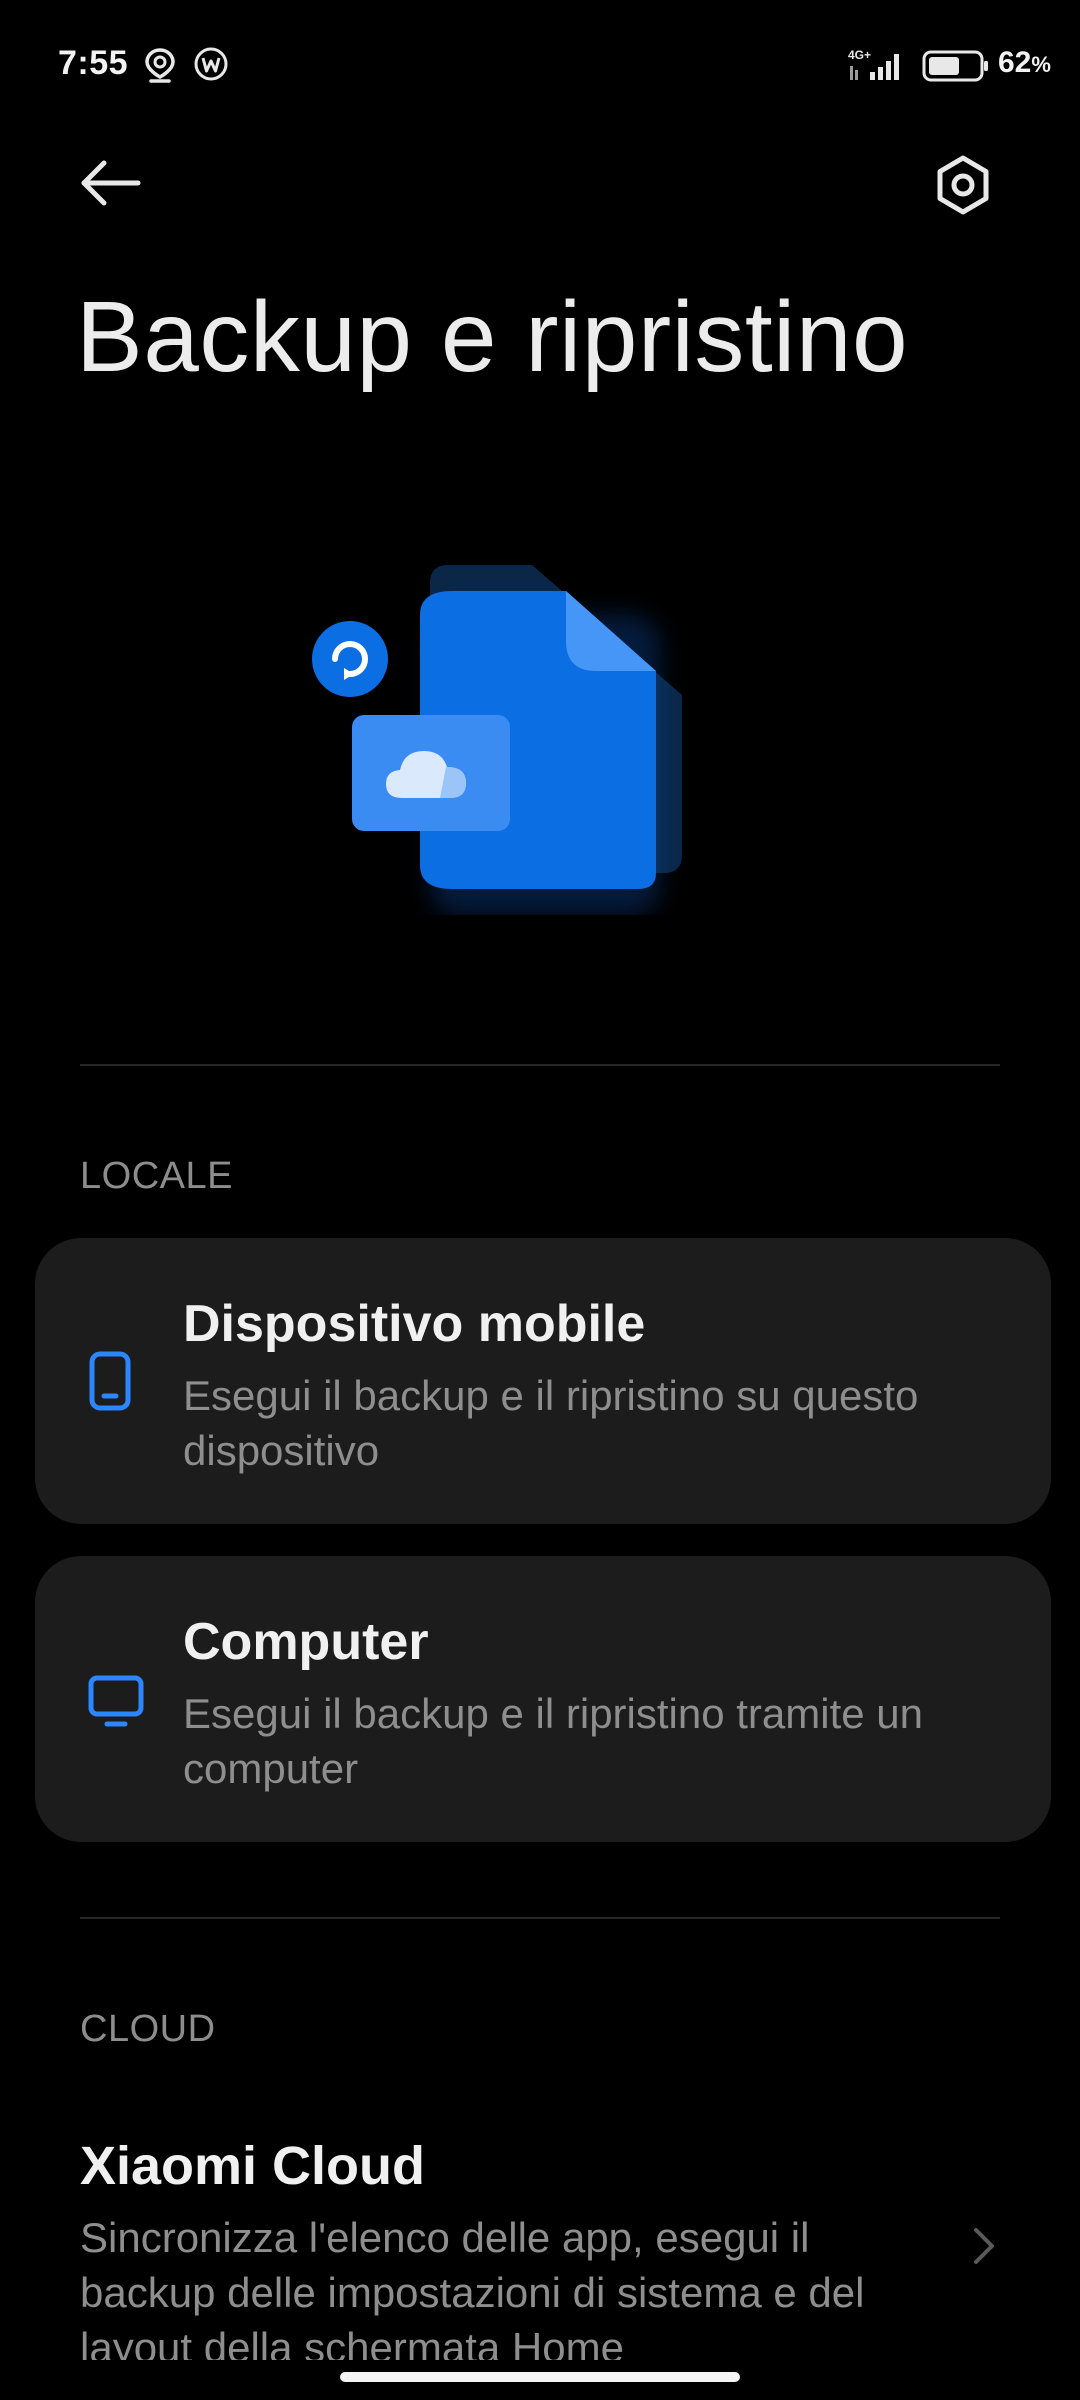  What do you see at coordinates (859, 55) in the screenshot?
I see `svg-text: 4G+` at bounding box center [859, 55].